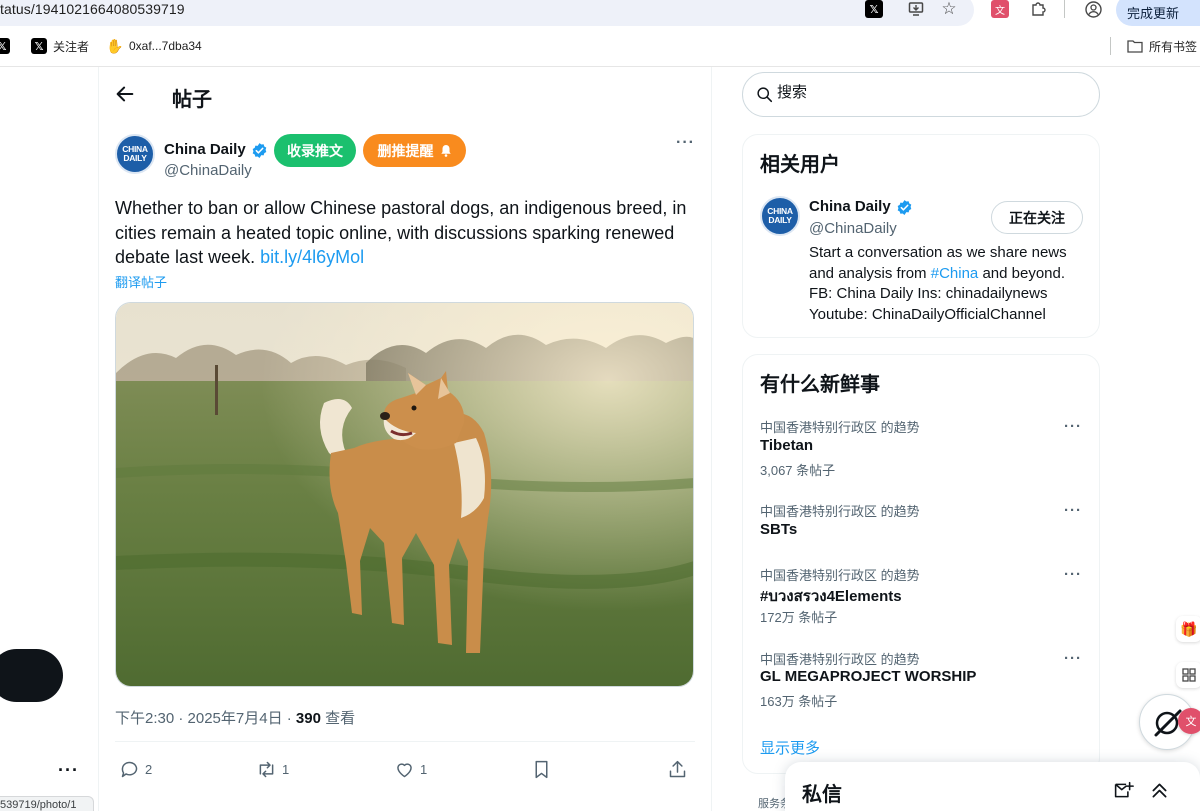  What do you see at coordinates (141, 281) in the screenshot?
I see `translate-post-link: 翻译帖子` at bounding box center [141, 281].